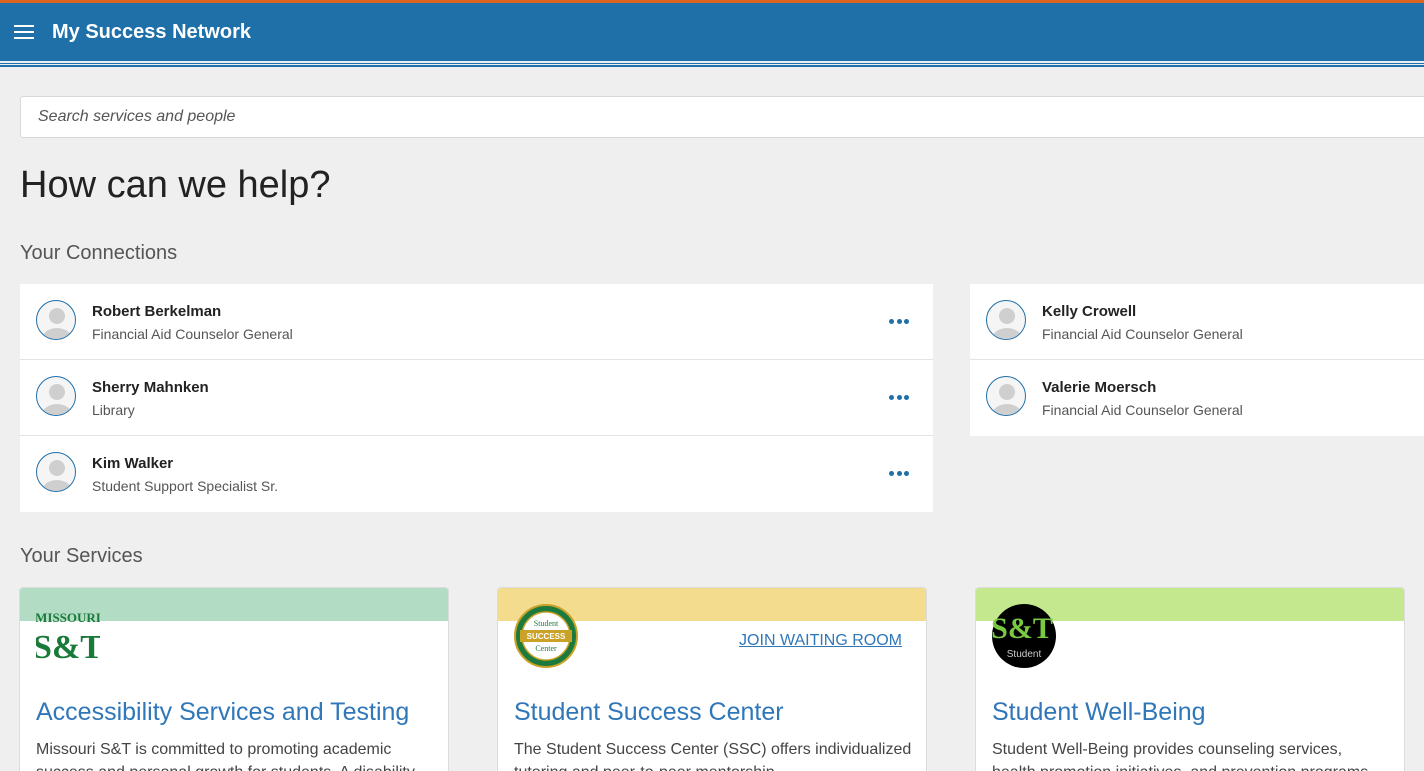  Describe the element at coordinates (151, 32) in the screenshot. I see `app-title: My Success Network` at that location.